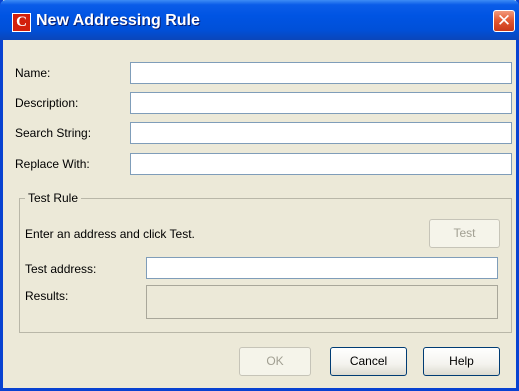 The height and width of the screenshot is (391, 519). Describe the element at coordinates (33, 73) in the screenshot. I see `name-label: Name:` at that location.